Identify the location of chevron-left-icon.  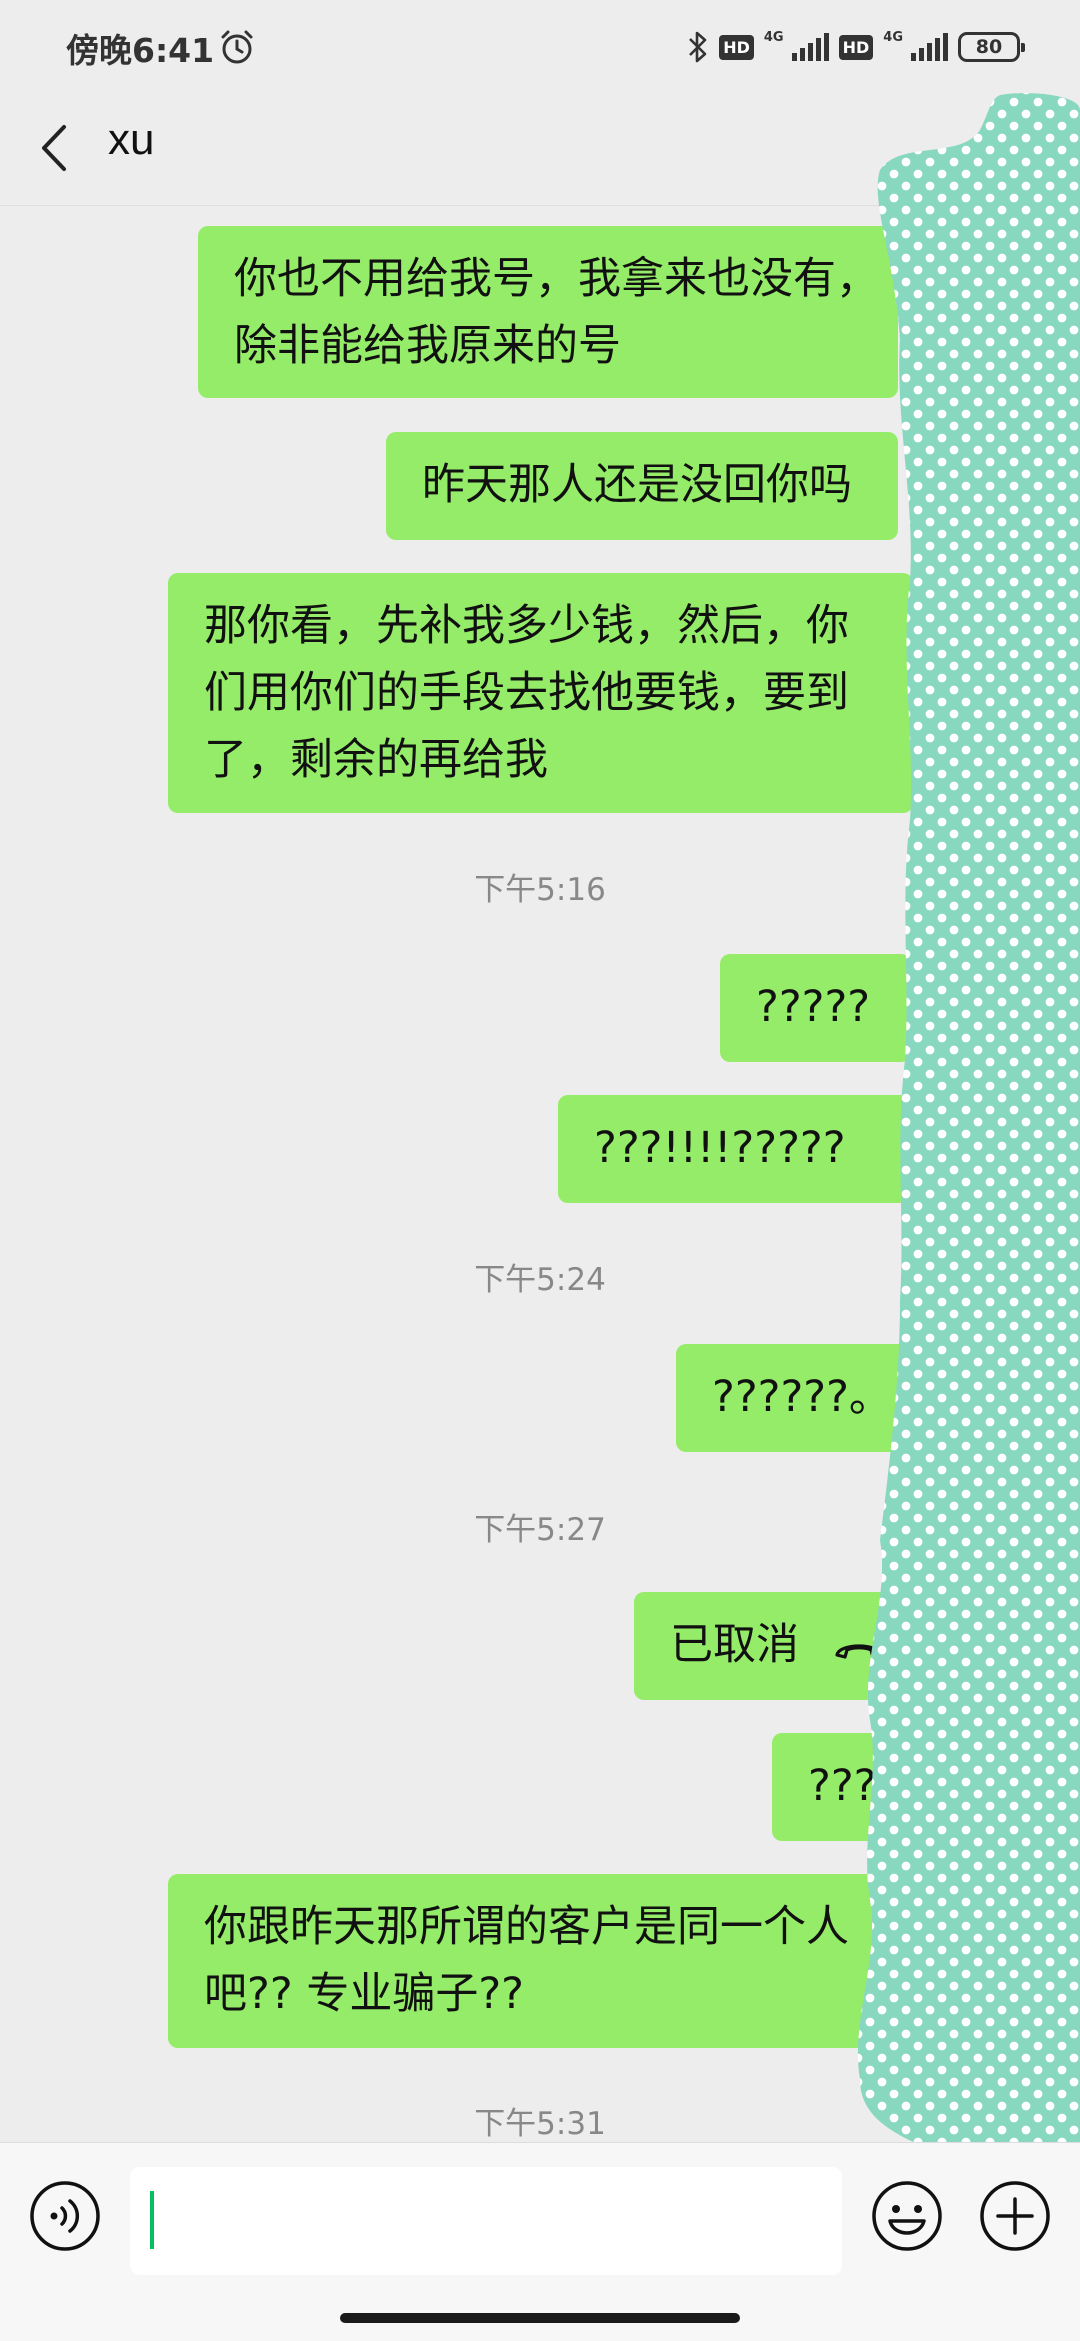
(54, 148).